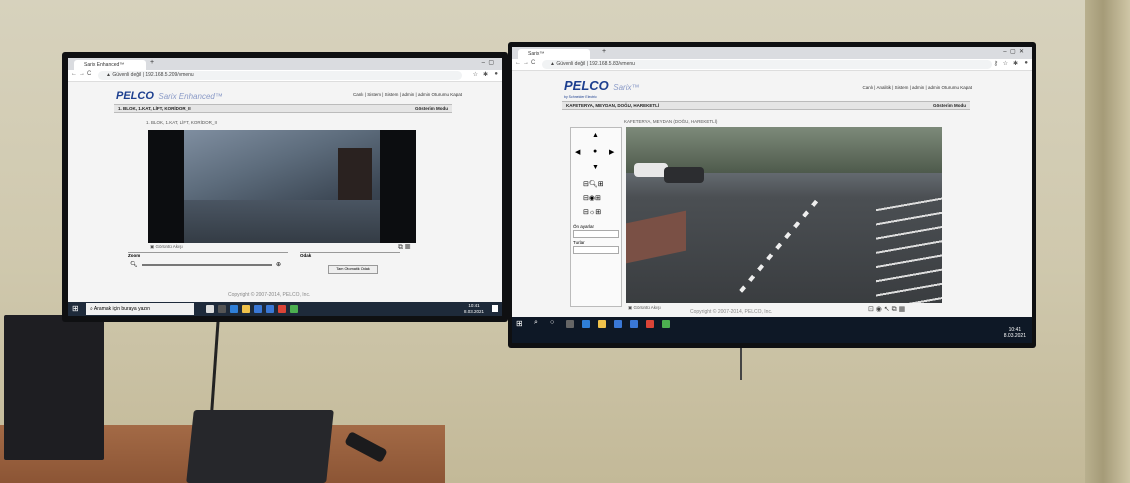 This screenshot has height=483, width=1130. I want to click on focus-panel: Odak Tam Otomatik Odak, so click(350, 269).